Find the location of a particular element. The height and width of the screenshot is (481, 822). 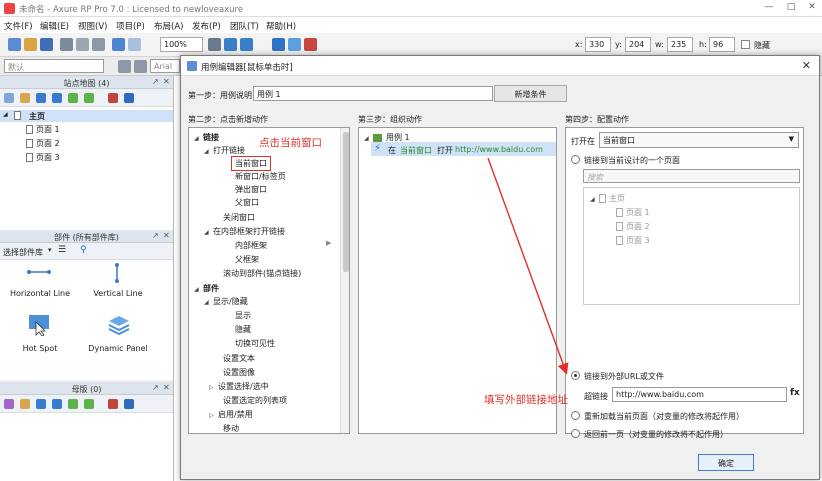

action-scroll-to-widget: 滚动到部件(锚点链接) is located at coordinates (262, 273).